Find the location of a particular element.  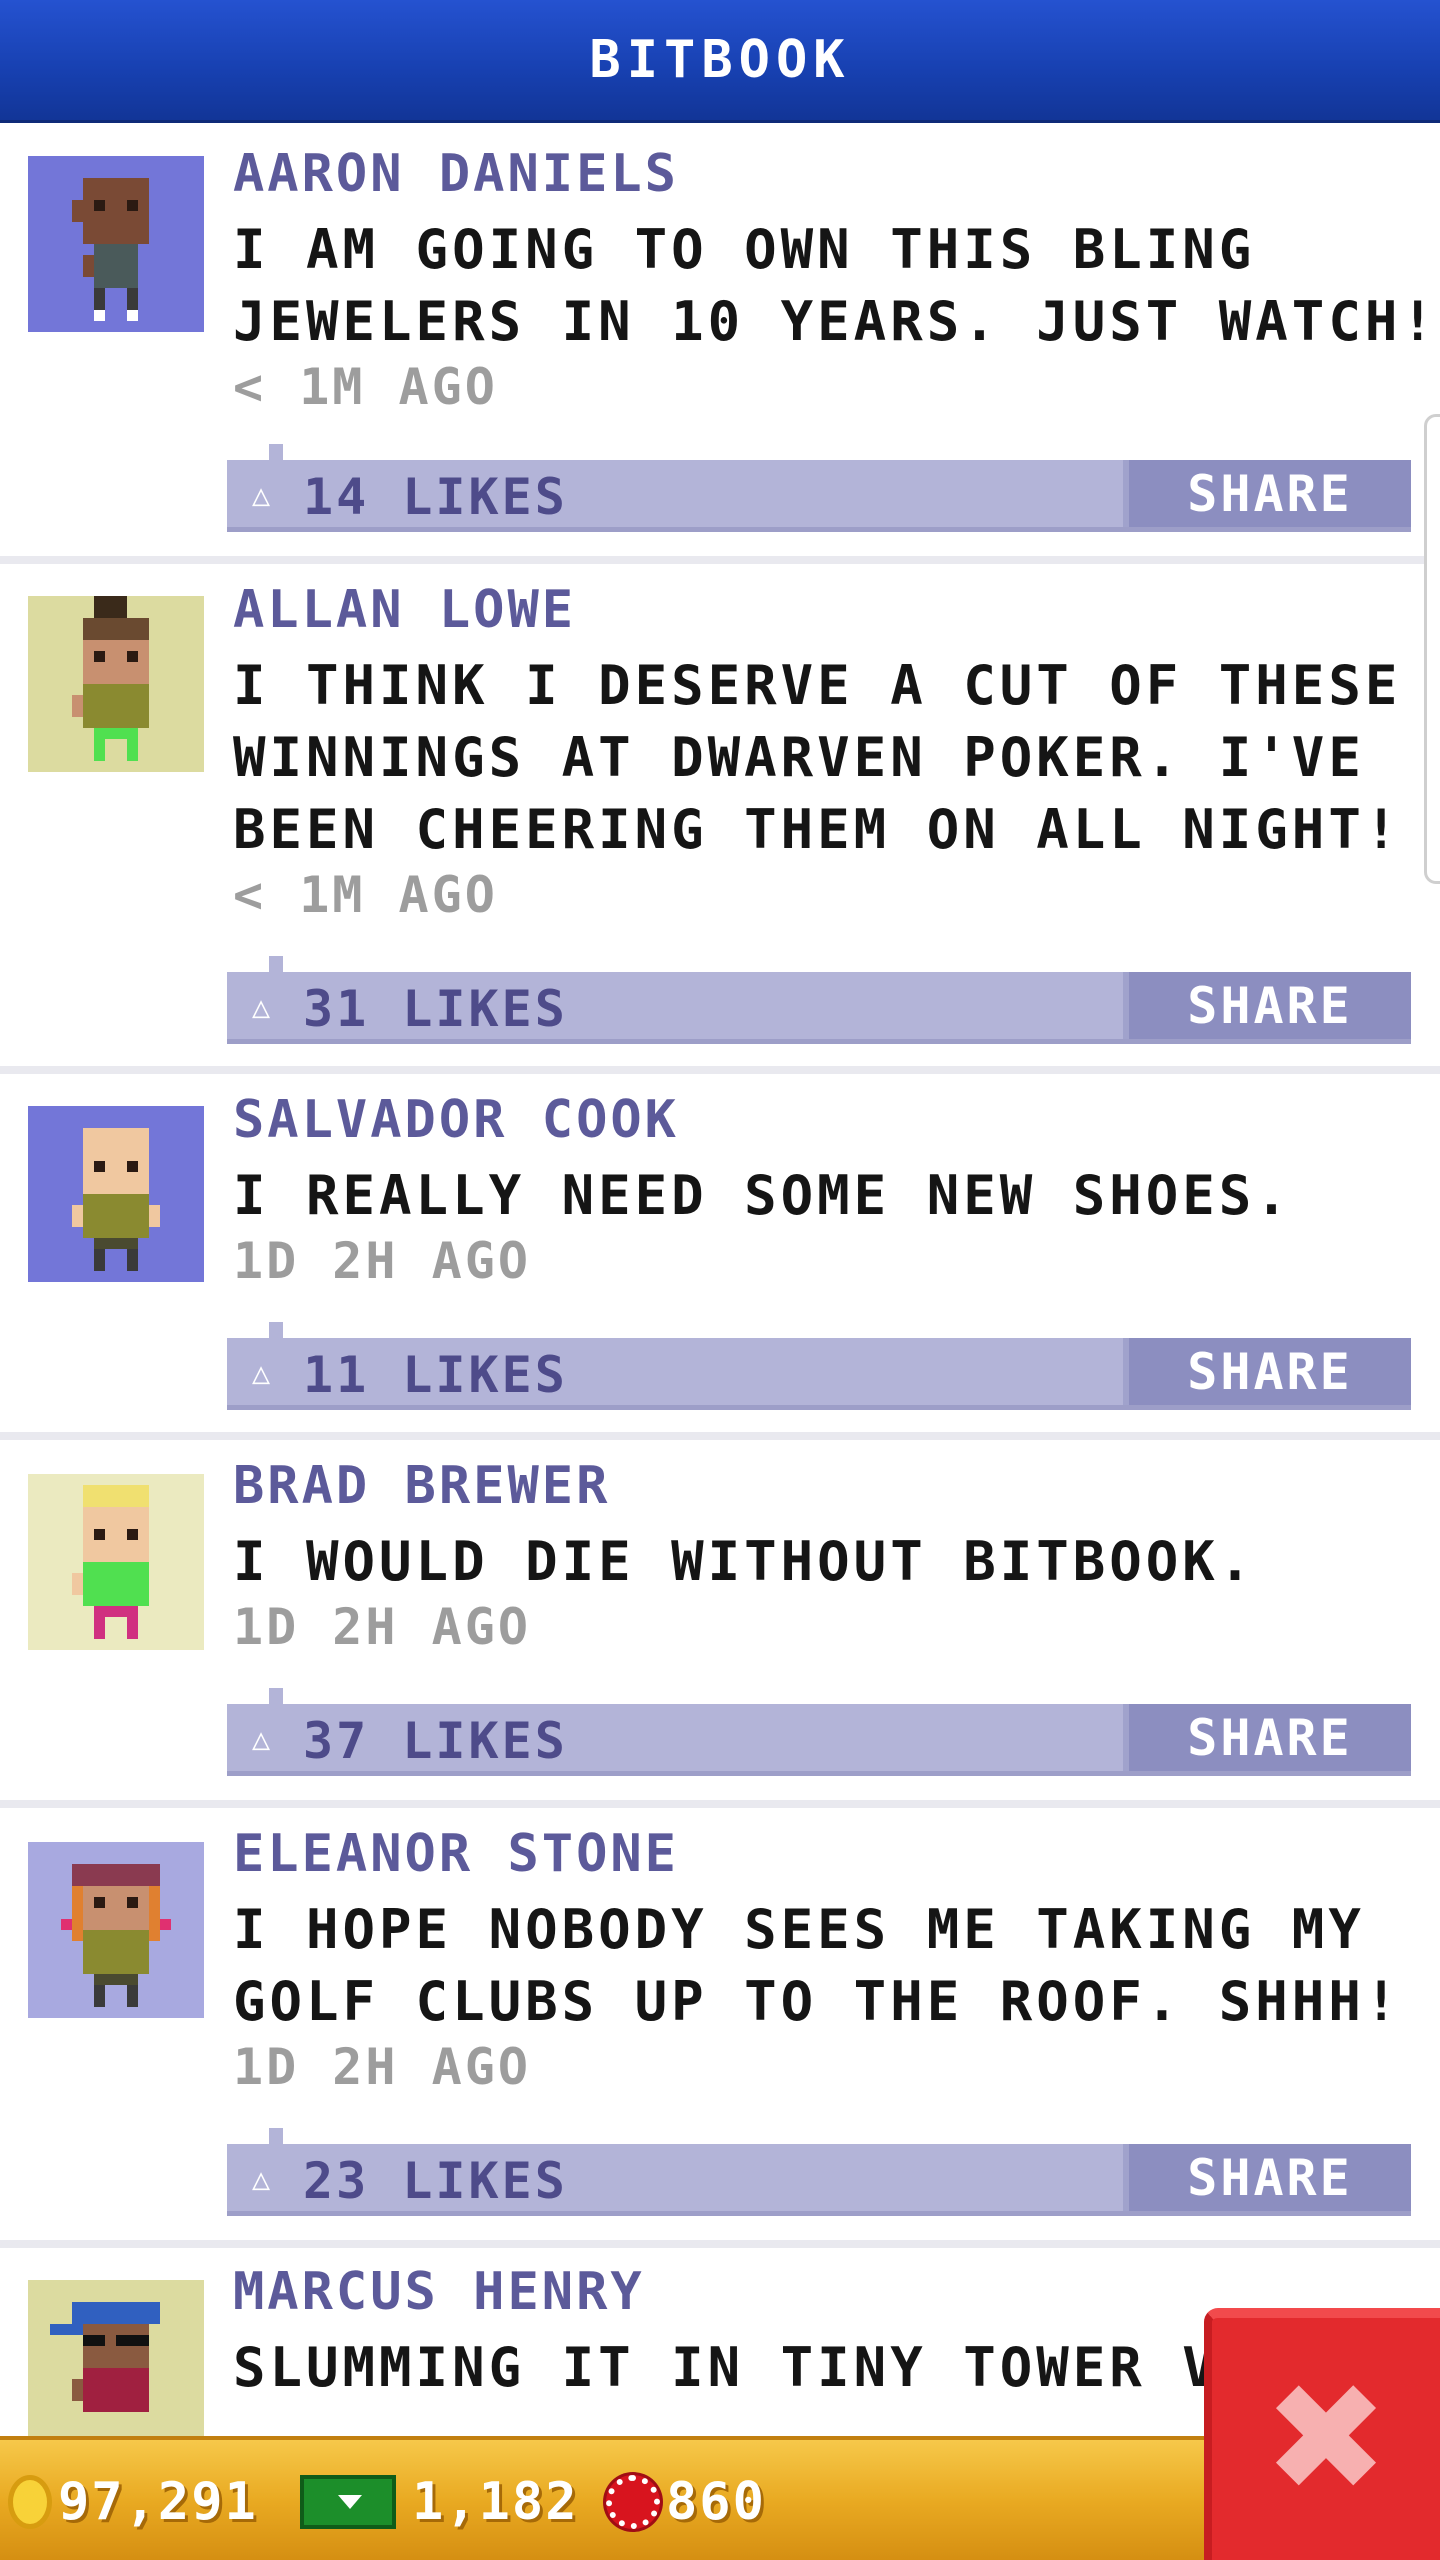

dark-skin-man-avatar-icon is located at coordinates (116, 244).